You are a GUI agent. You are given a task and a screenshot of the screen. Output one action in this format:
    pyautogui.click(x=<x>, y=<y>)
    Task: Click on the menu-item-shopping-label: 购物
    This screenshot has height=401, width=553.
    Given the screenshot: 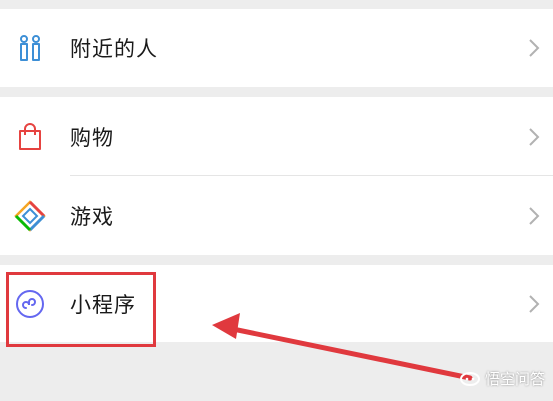 What is the action you would take?
    pyautogui.click(x=92, y=137)
    